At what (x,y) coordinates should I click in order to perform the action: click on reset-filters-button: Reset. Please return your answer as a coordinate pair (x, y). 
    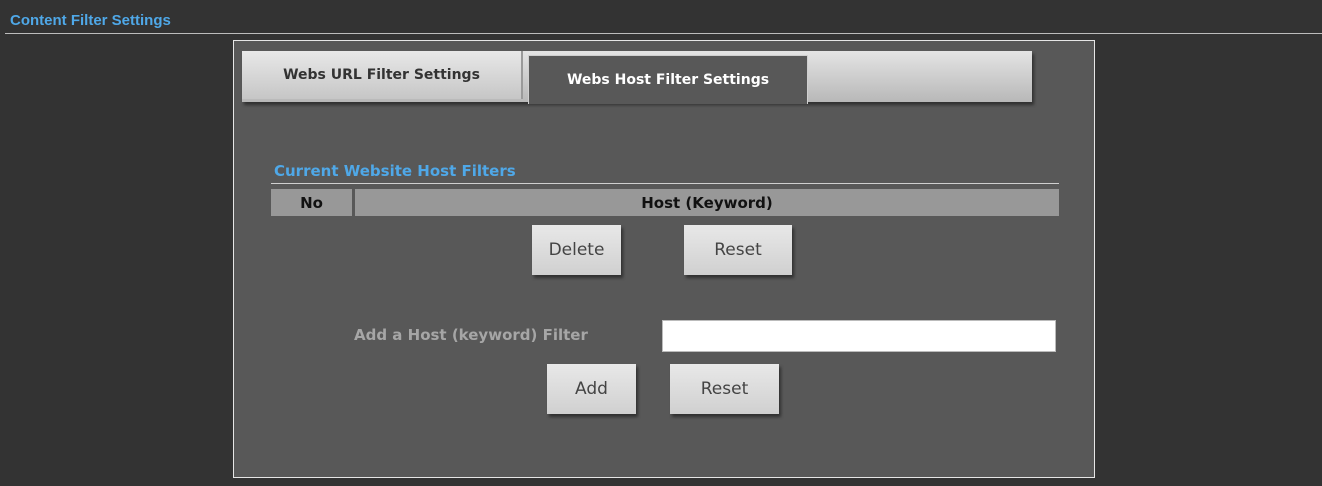
    Looking at the image, I should click on (738, 250).